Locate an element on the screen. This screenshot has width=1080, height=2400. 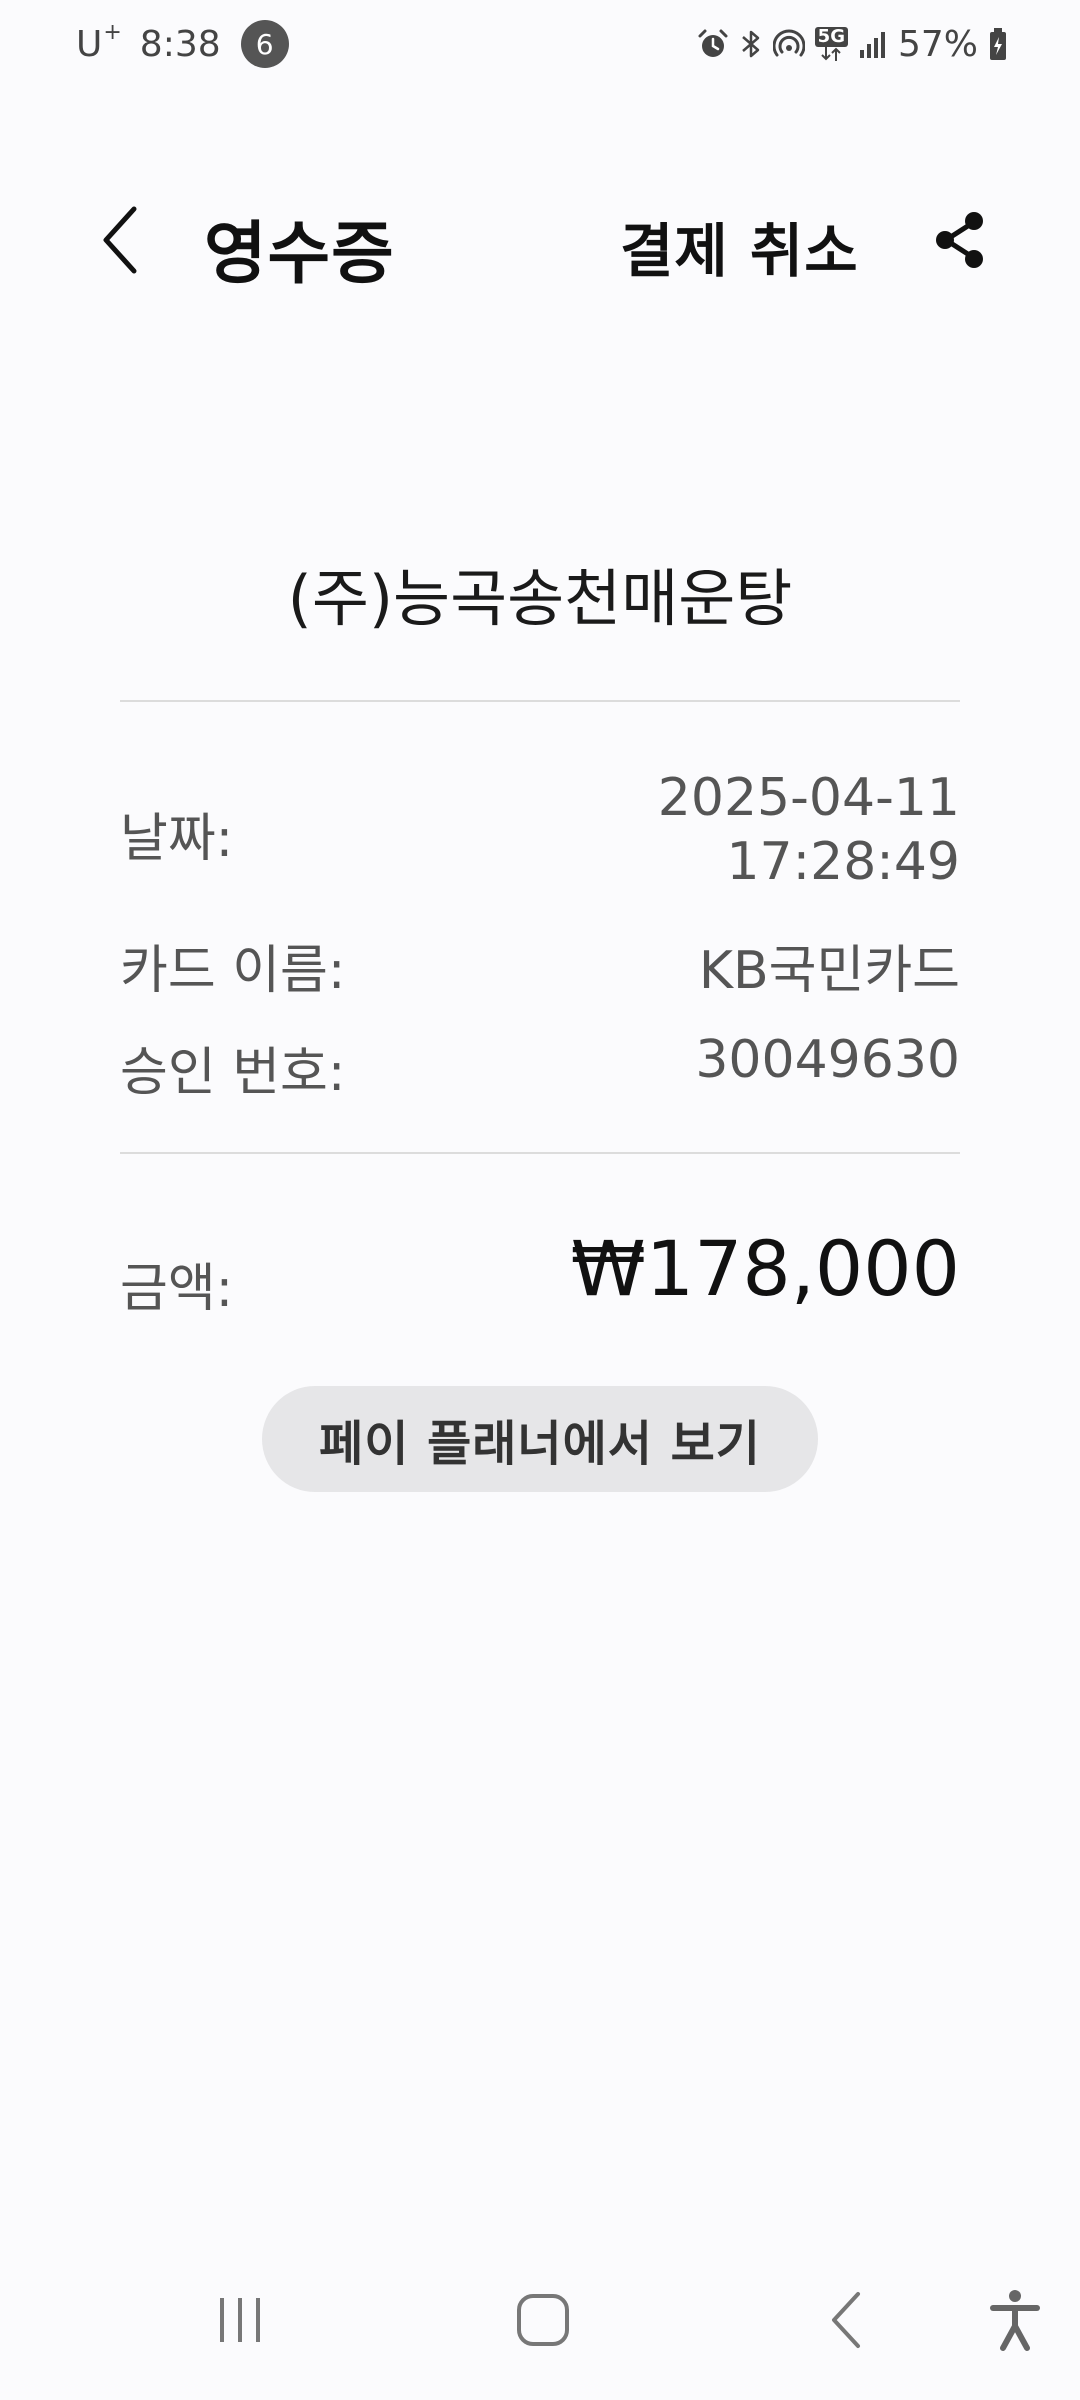
card-name-value: KB국민카드 is located at coordinates (829, 971).